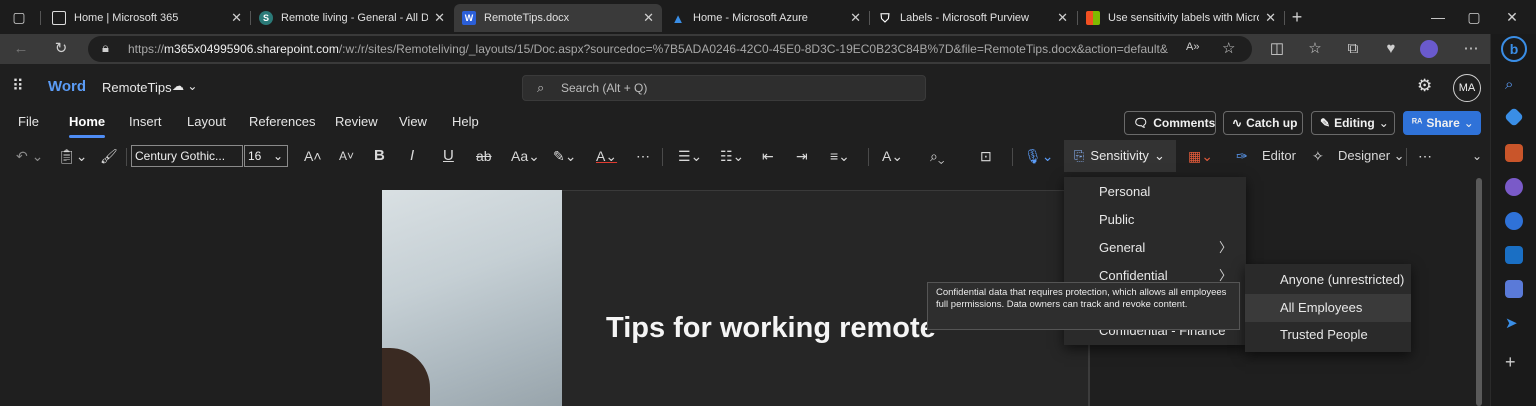 The width and height of the screenshot is (1536, 406). Describe the element at coordinates (1442, 123) in the screenshot. I see `share-button: ᴿᴬ Share ⌄` at that location.